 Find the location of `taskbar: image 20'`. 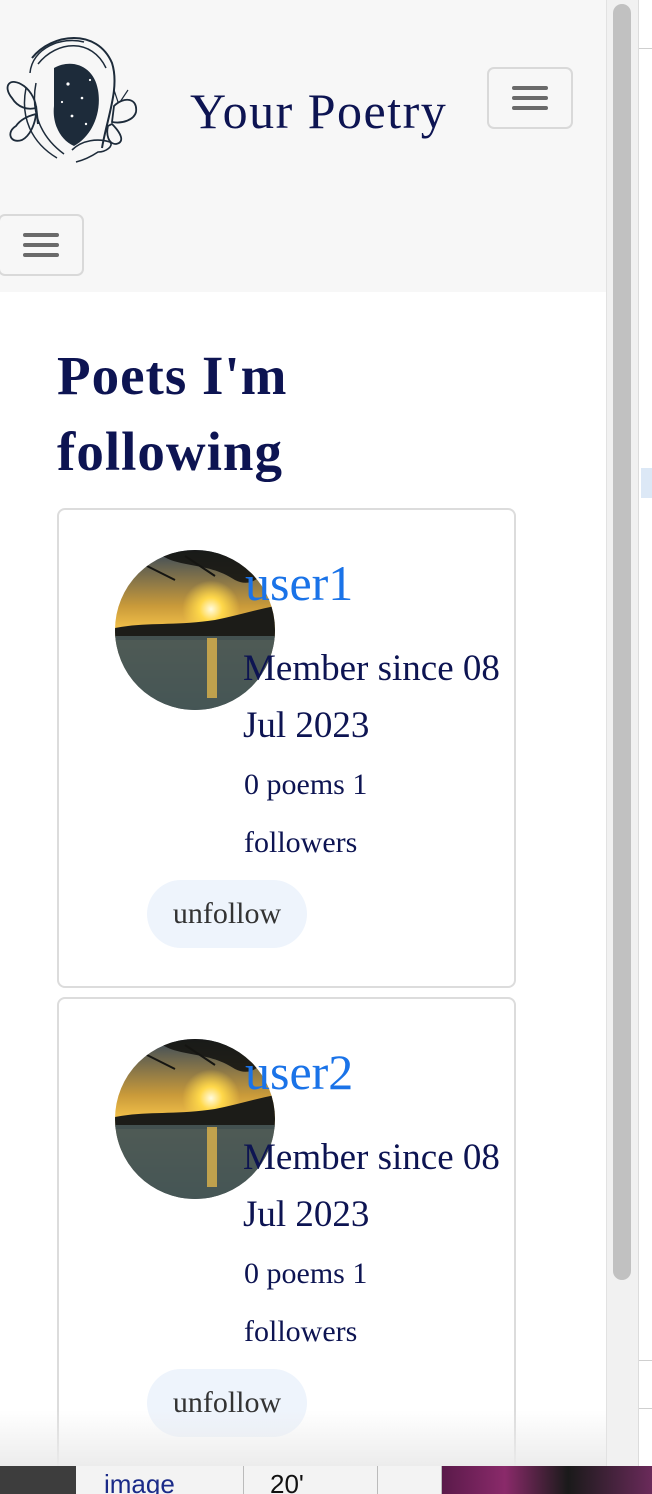

taskbar: image 20' is located at coordinates (326, 1480).